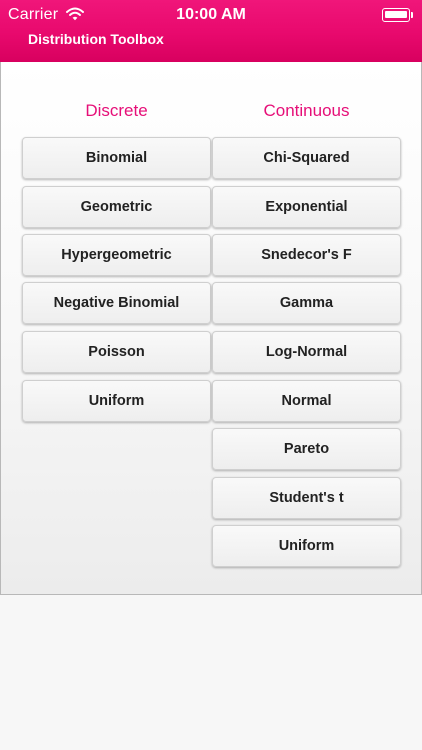 This screenshot has height=750, width=422. Describe the element at coordinates (306, 255) in the screenshot. I see `snedecors-f-button: Snedecor's F` at that location.